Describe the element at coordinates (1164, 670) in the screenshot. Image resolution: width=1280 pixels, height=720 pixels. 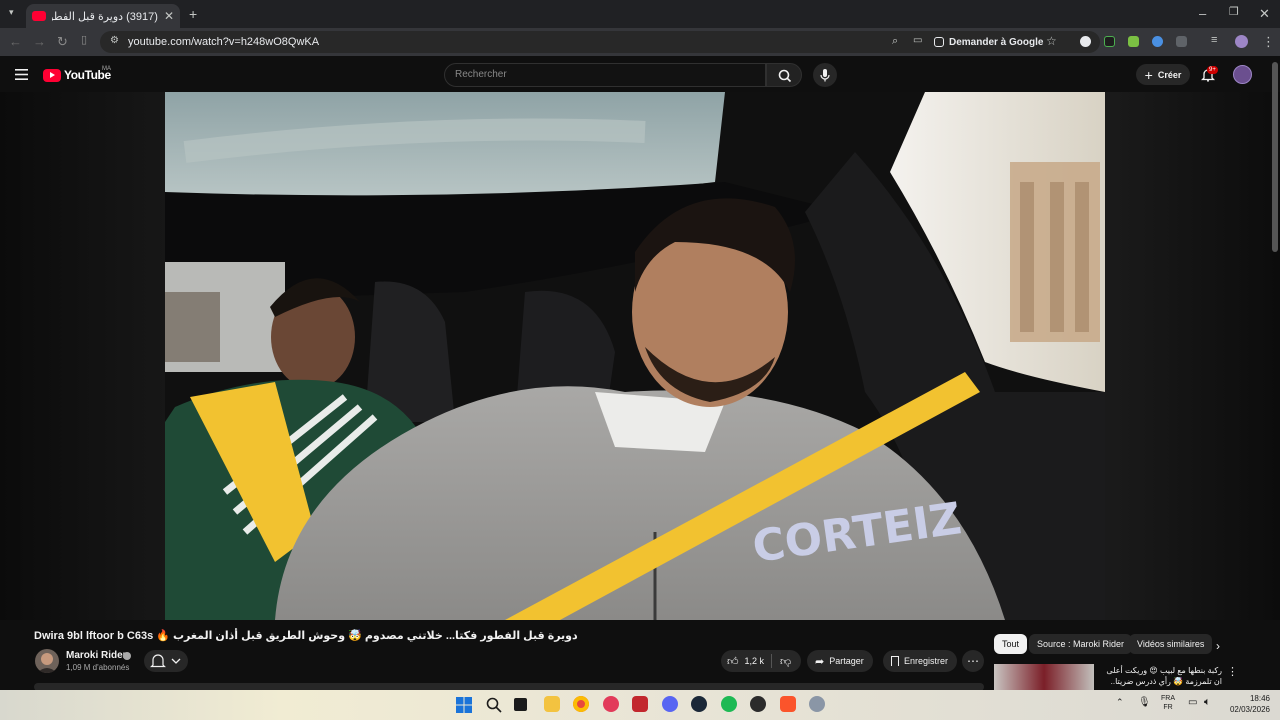
I see `recommended-title-line-1: ركبة بنطها مع لبيب 😍 وريكت أعلى` at that location.